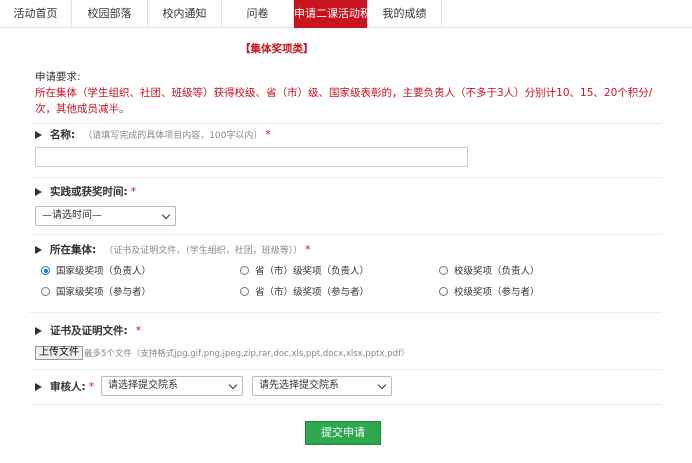 This screenshot has width=692, height=463. What do you see at coordinates (58, 77) in the screenshot?
I see `requirements-label: 申请要求:` at bounding box center [58, 77].